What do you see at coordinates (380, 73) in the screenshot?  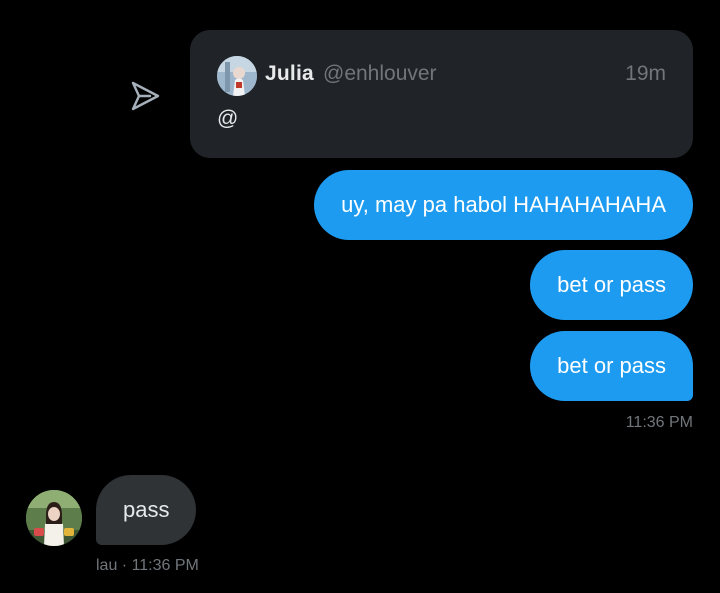 I see `quoted-post-author-handle: @enhlouver` at bounding box center [380, 73].